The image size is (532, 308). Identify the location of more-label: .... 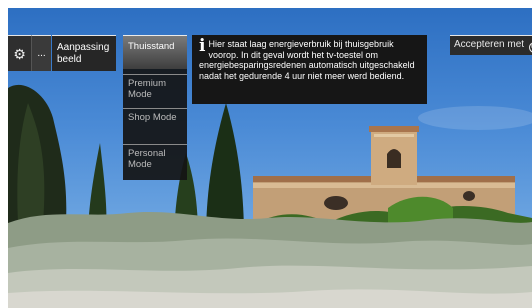
(41, 53).